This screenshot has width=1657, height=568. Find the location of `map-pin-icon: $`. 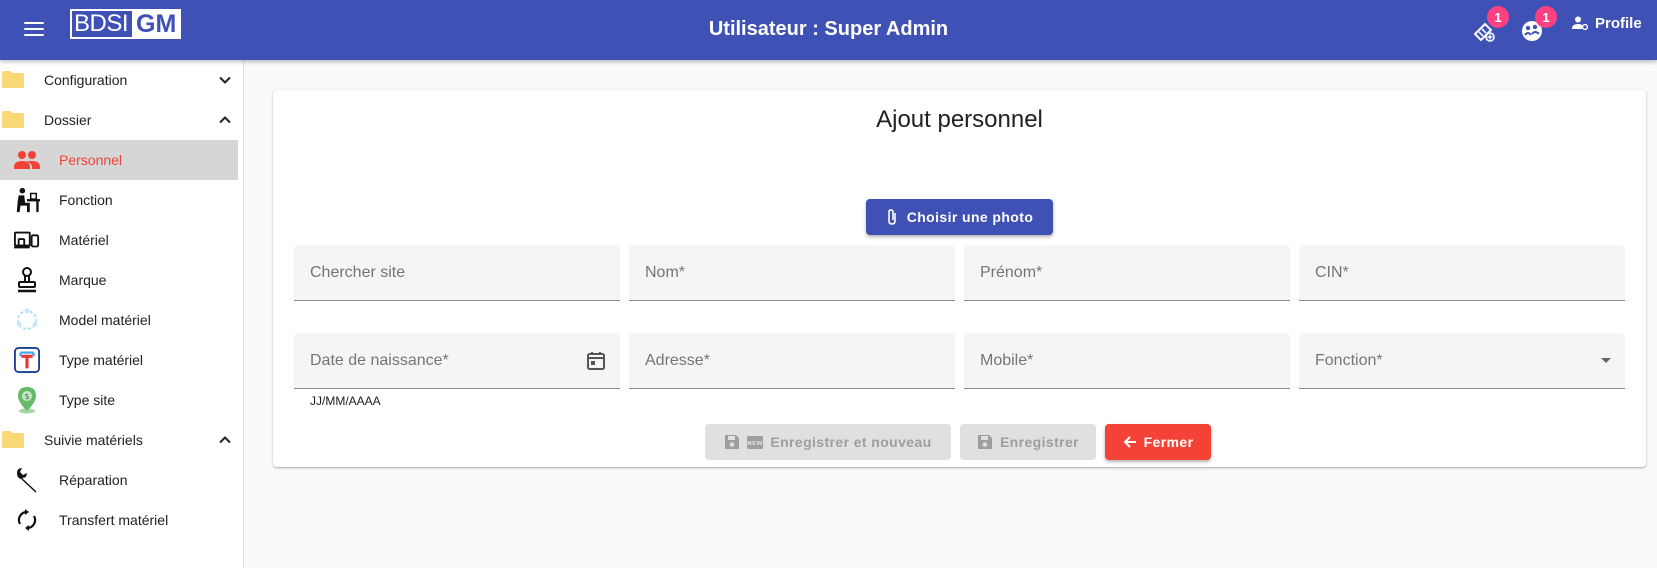

map-pin-icon: $ is located at coordinates (27, 400).